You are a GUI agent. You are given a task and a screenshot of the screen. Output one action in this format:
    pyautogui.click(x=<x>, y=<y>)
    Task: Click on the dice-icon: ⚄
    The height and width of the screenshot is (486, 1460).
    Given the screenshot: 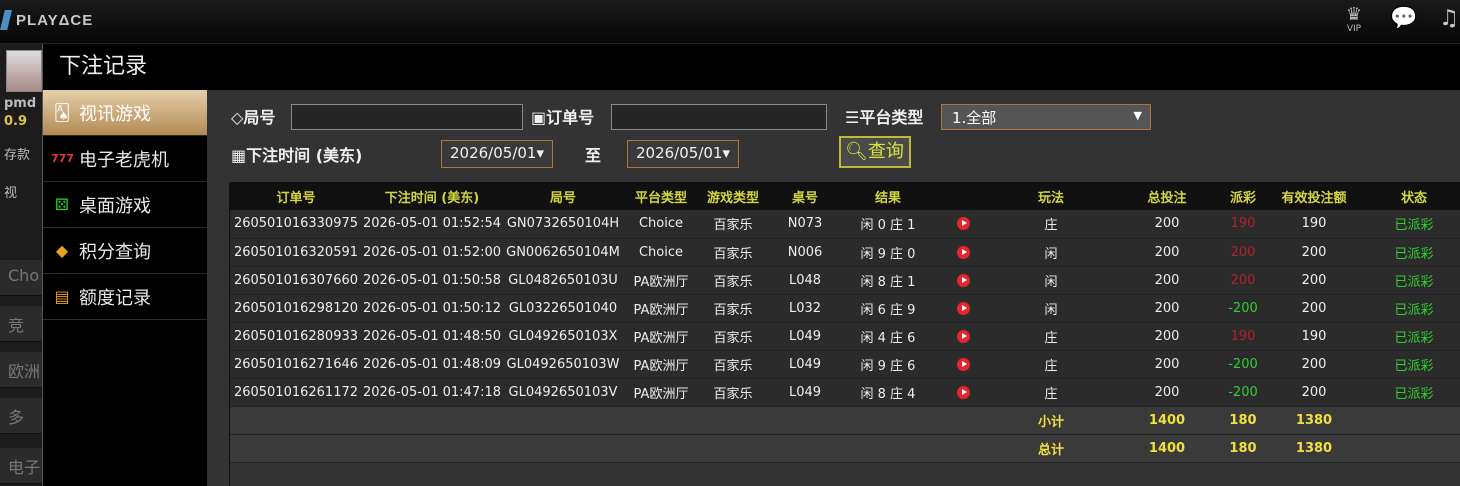 What is the action you would take?
    pyautogui.click(x=62, y=204)
    